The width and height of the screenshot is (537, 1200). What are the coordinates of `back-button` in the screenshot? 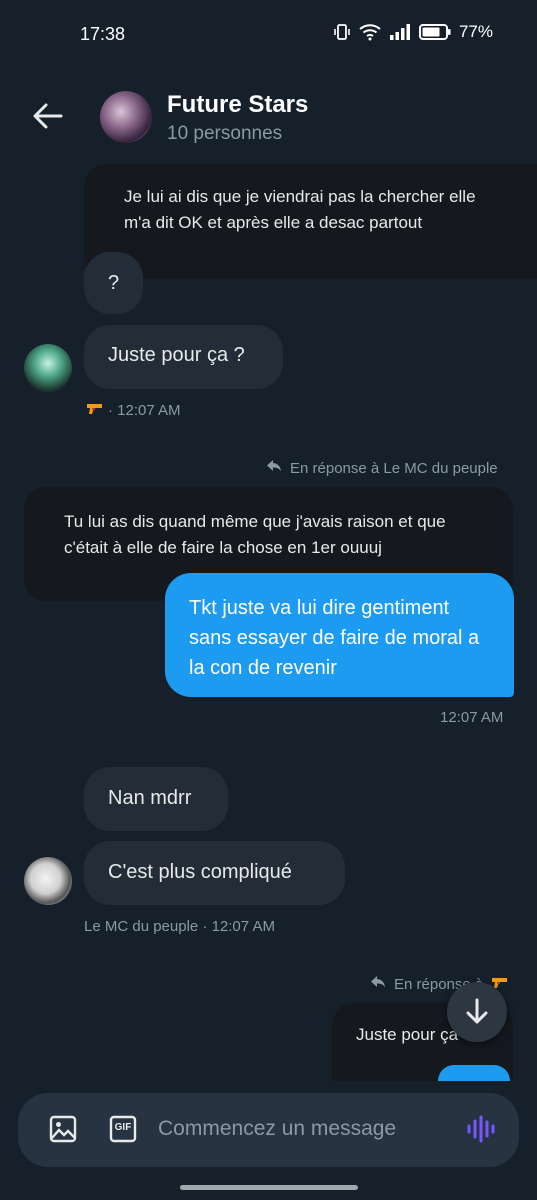 It's located at (48, 116).